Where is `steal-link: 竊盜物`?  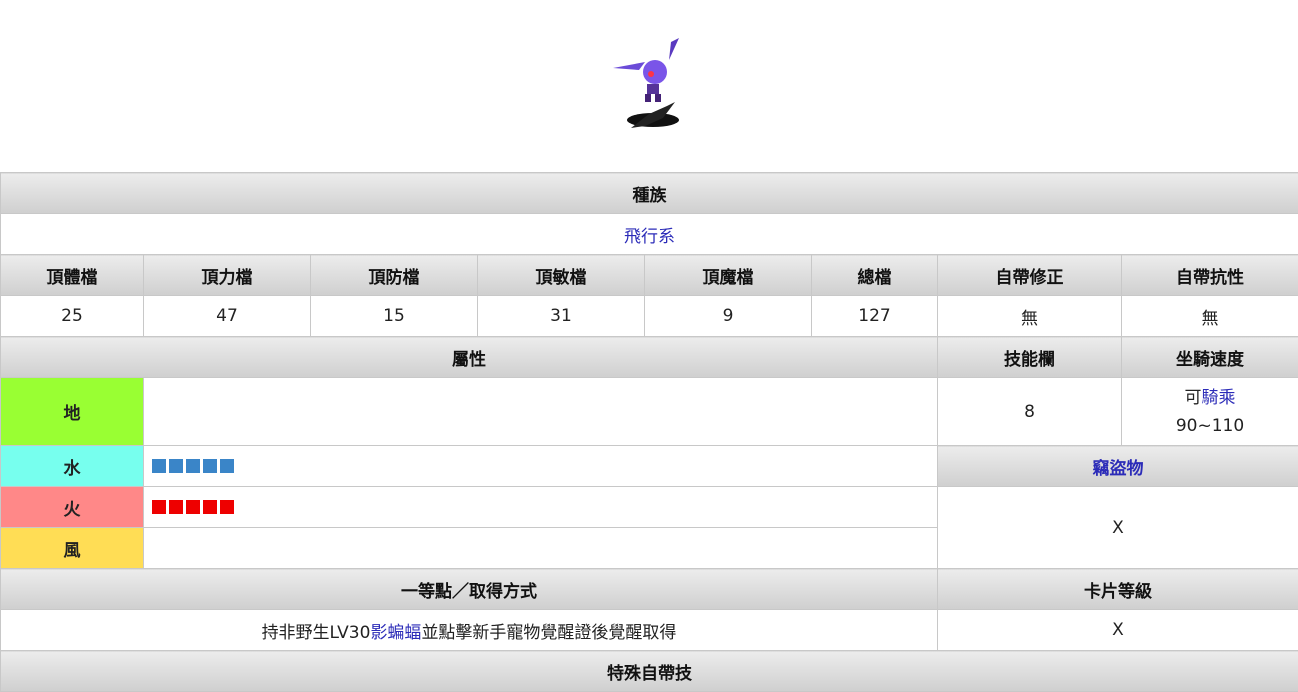 steal-link: 竊盜物 is located at coordinates (1118, 469).